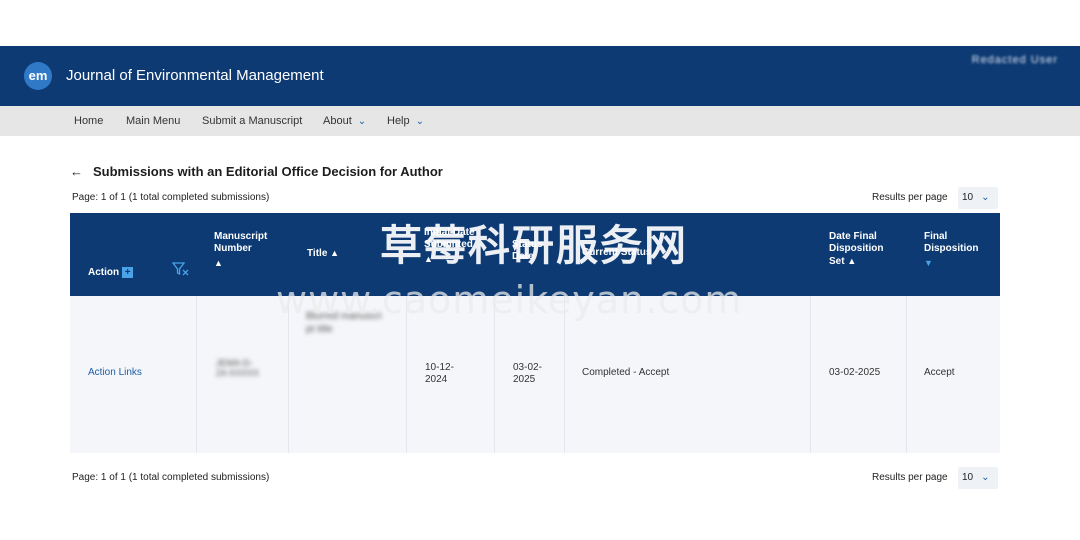 The width and height of the screenshot is (1080, 540). What do you see at coordinates (153, 121) in the screenshot?
I see `nav-main-menu: Main Menu` at bounding box center [153, 121].